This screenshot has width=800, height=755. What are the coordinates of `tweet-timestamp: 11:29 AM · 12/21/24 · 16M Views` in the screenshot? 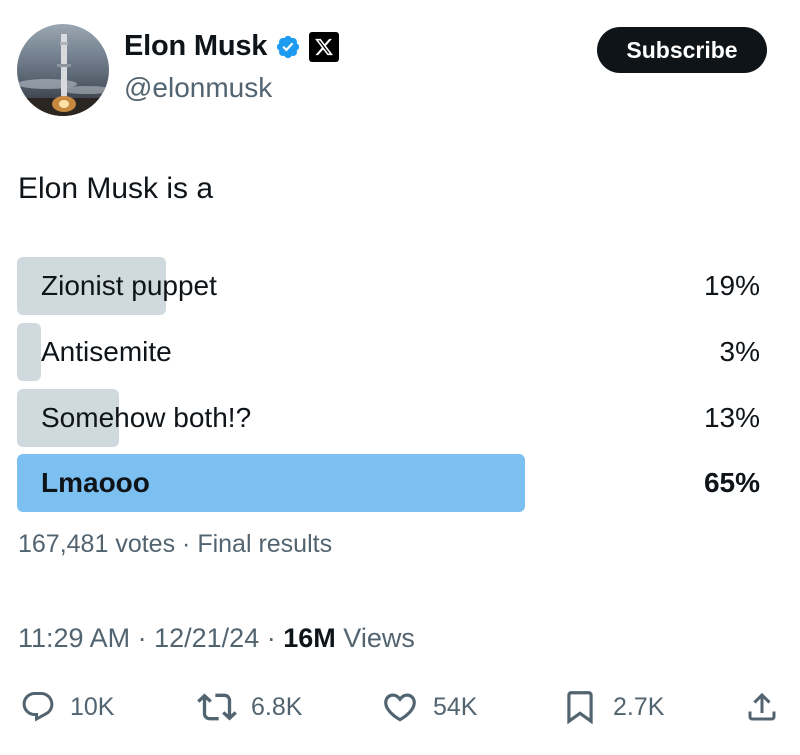 It's located at (216, 638).